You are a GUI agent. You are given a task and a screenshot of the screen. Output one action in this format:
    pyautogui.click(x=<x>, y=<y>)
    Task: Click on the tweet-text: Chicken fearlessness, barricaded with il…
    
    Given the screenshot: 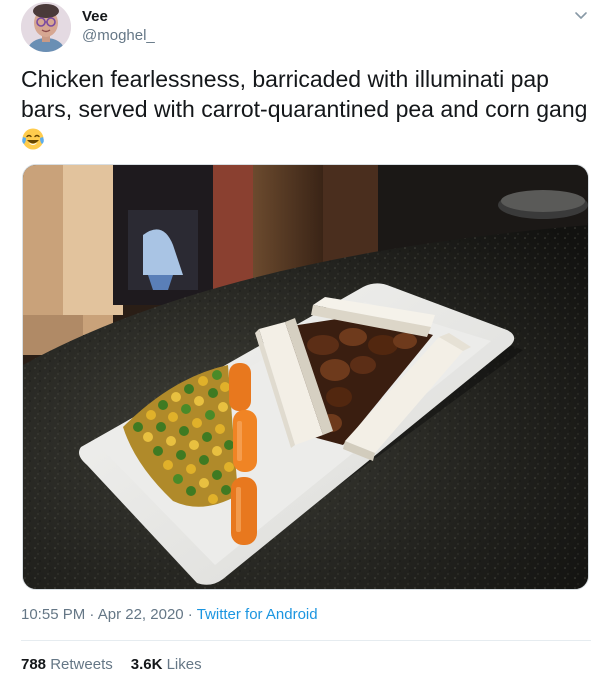 What is the action you would take?
    pyautogui.click(x=311, y=109)
    